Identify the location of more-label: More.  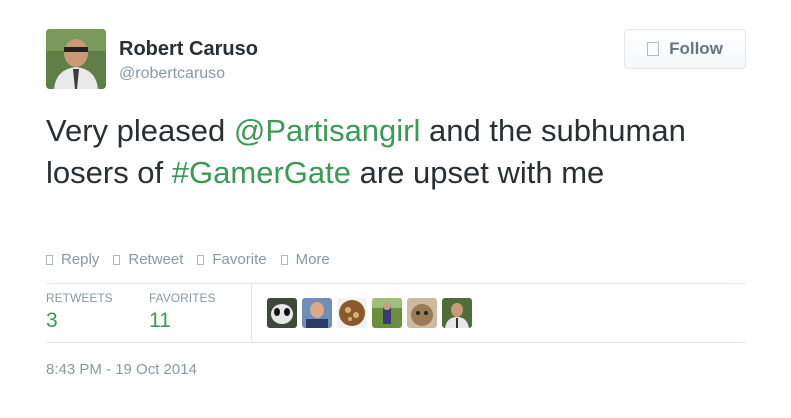
(312, 259).